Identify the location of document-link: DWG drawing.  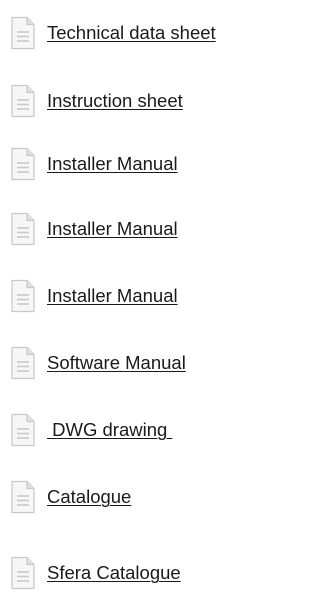
(109, 430).